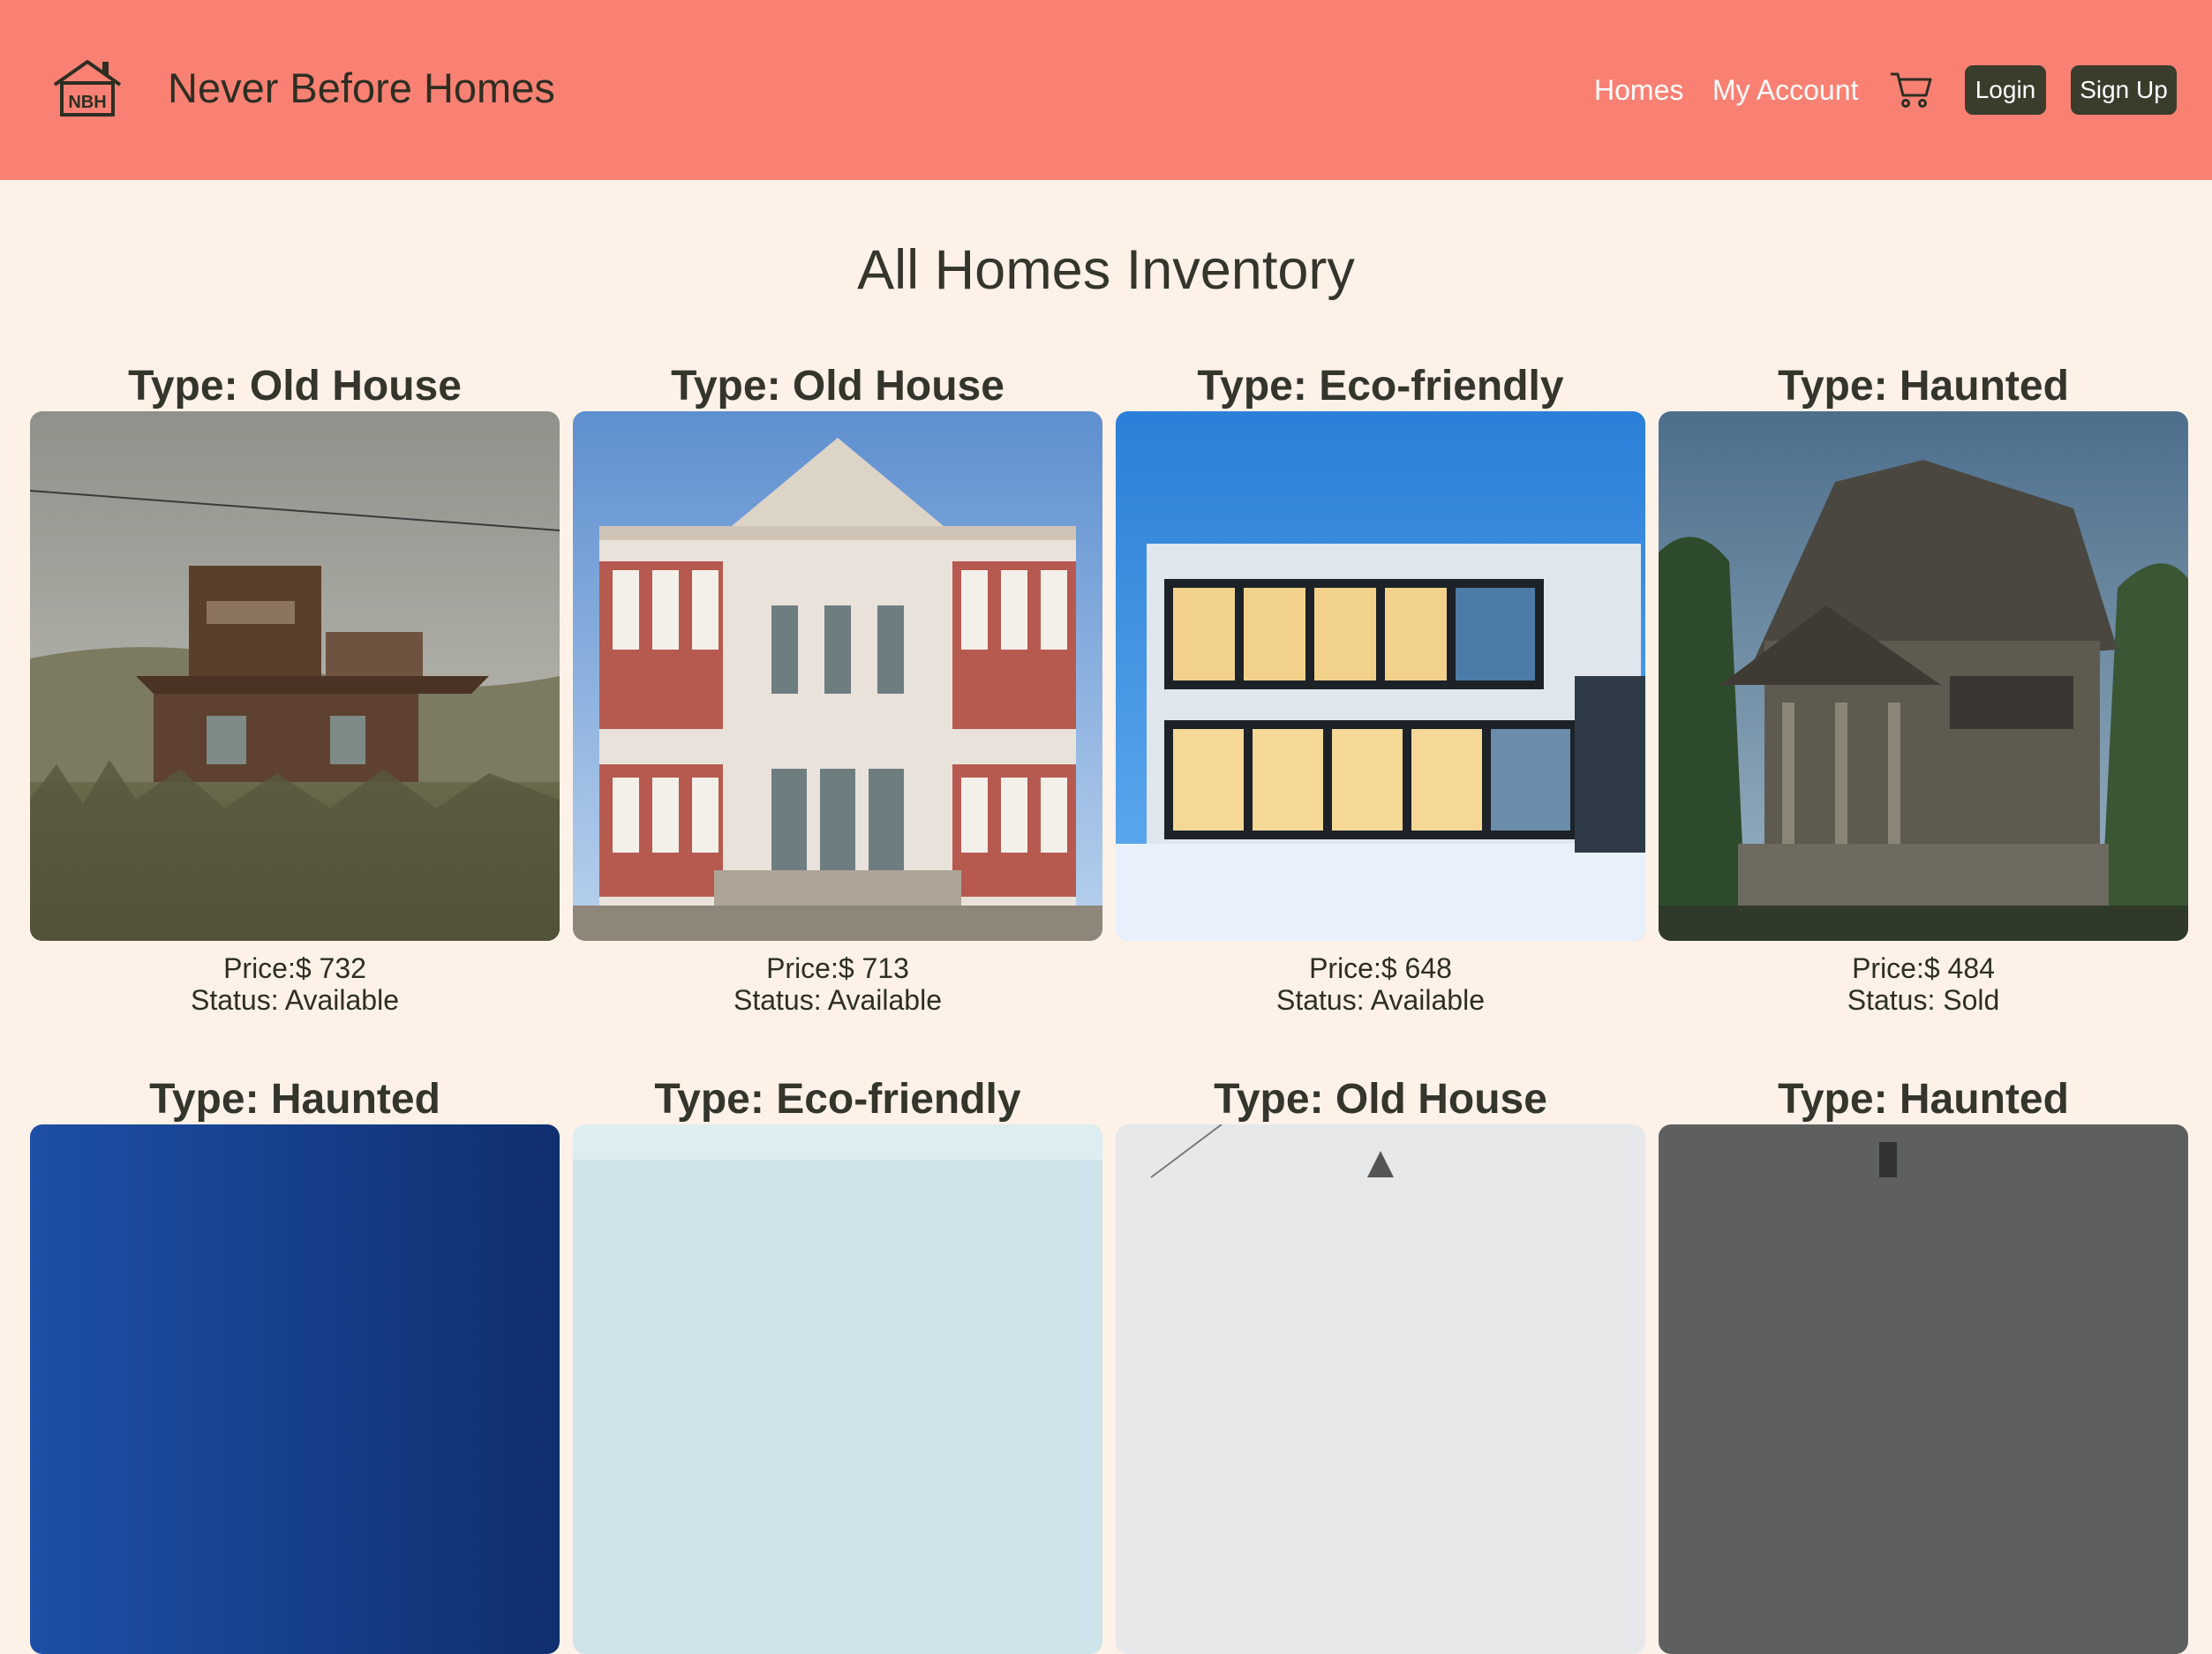 The height and width of the screenshot is (1654, 2212). Describe the element at coordinates (2124, 90) in the screenshot. I see `sign-up-button: Sign Up` at that location.